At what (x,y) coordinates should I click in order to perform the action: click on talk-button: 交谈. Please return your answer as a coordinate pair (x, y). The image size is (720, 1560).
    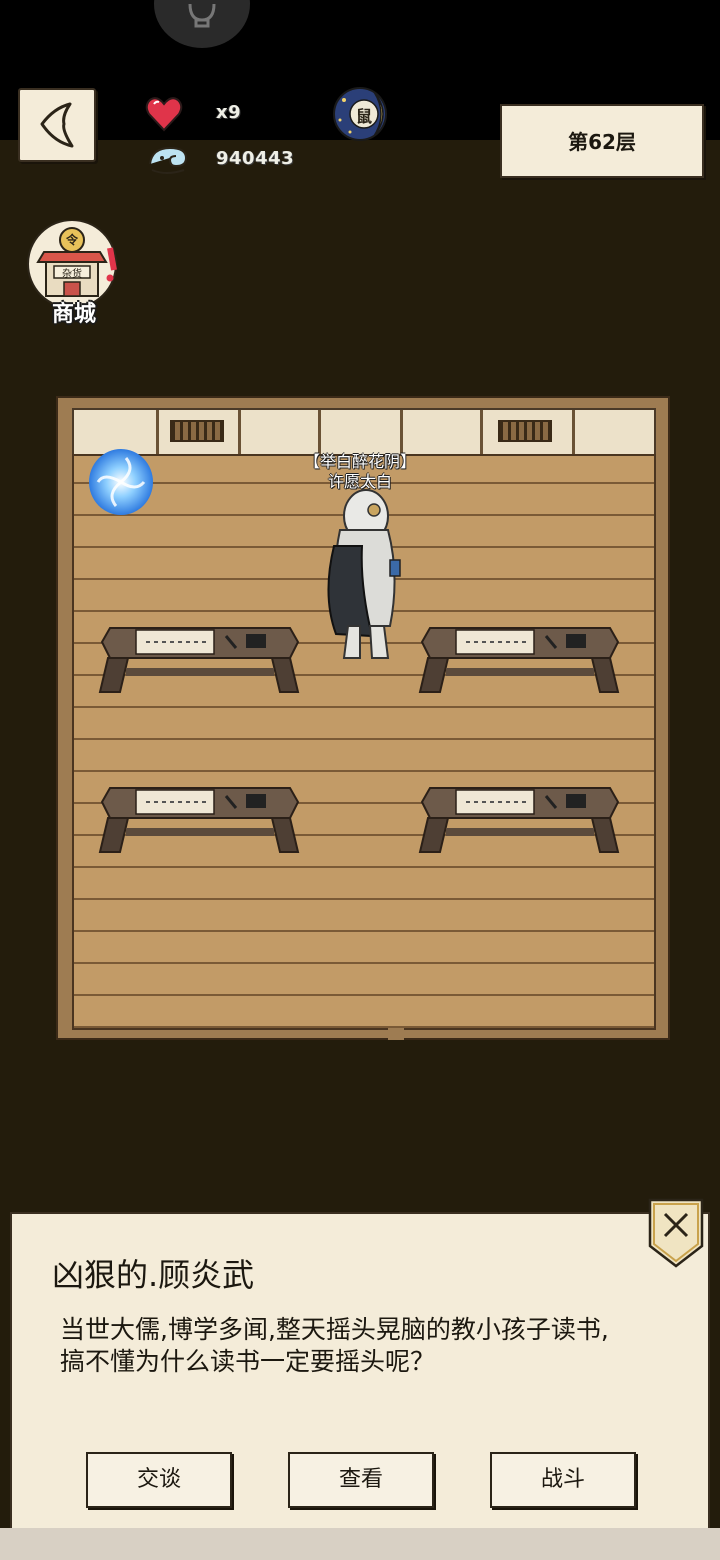
    Looking at the image, I should click on (159, 1480).